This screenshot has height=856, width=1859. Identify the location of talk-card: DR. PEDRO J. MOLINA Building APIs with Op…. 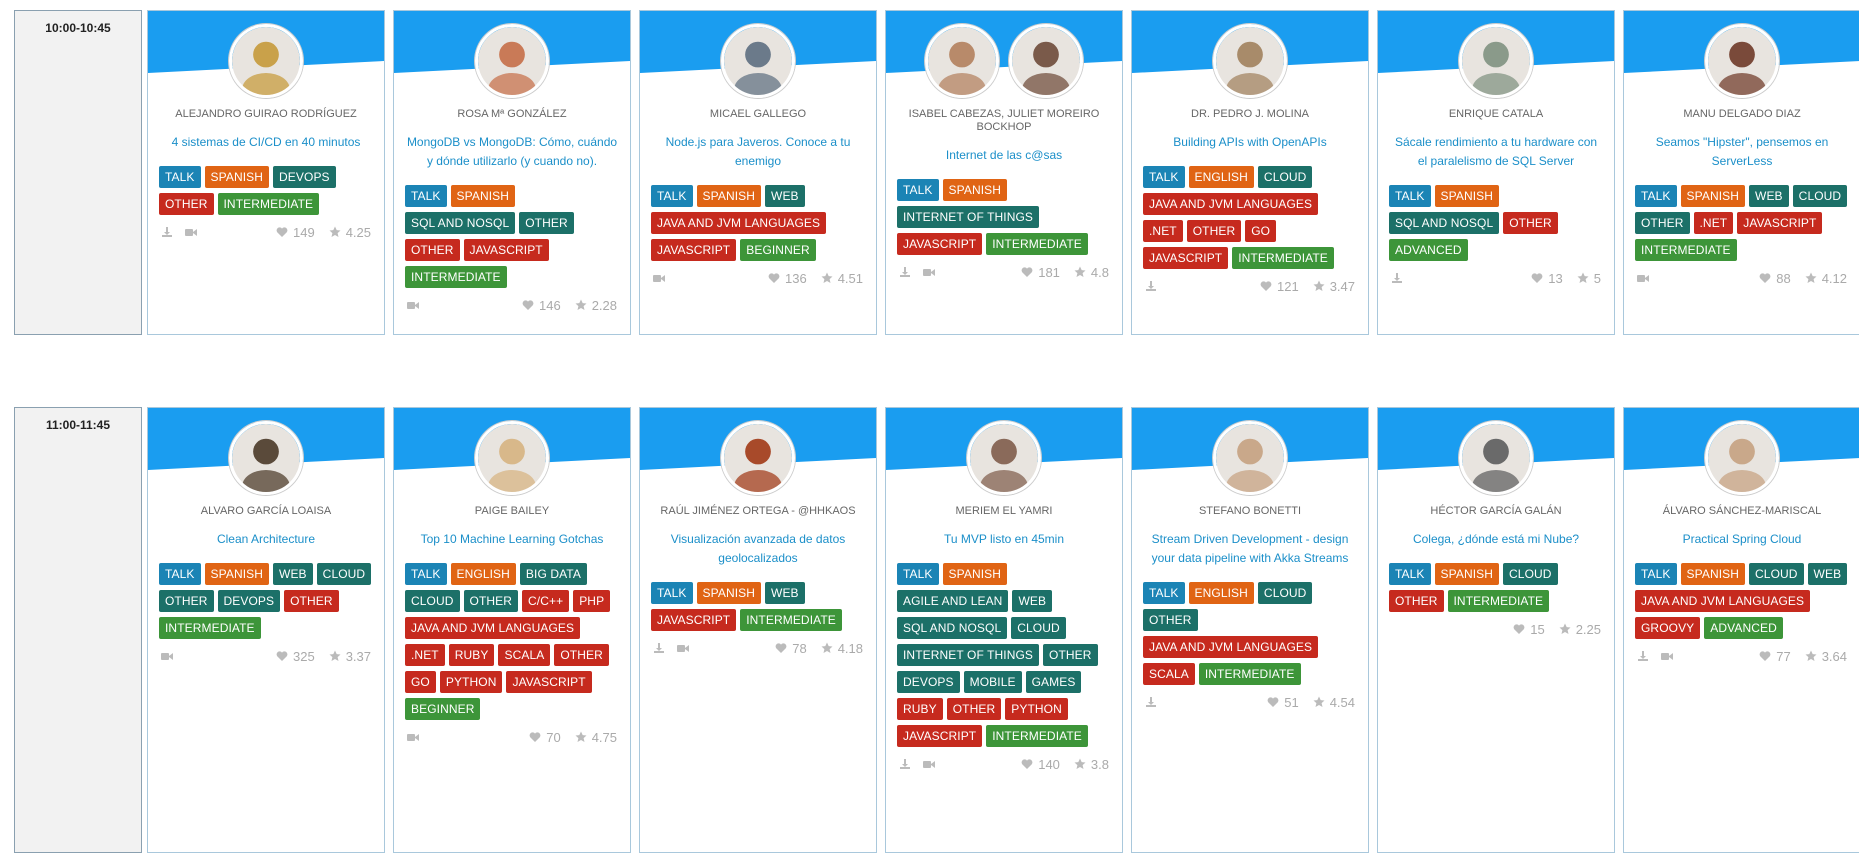
(1250, 172).